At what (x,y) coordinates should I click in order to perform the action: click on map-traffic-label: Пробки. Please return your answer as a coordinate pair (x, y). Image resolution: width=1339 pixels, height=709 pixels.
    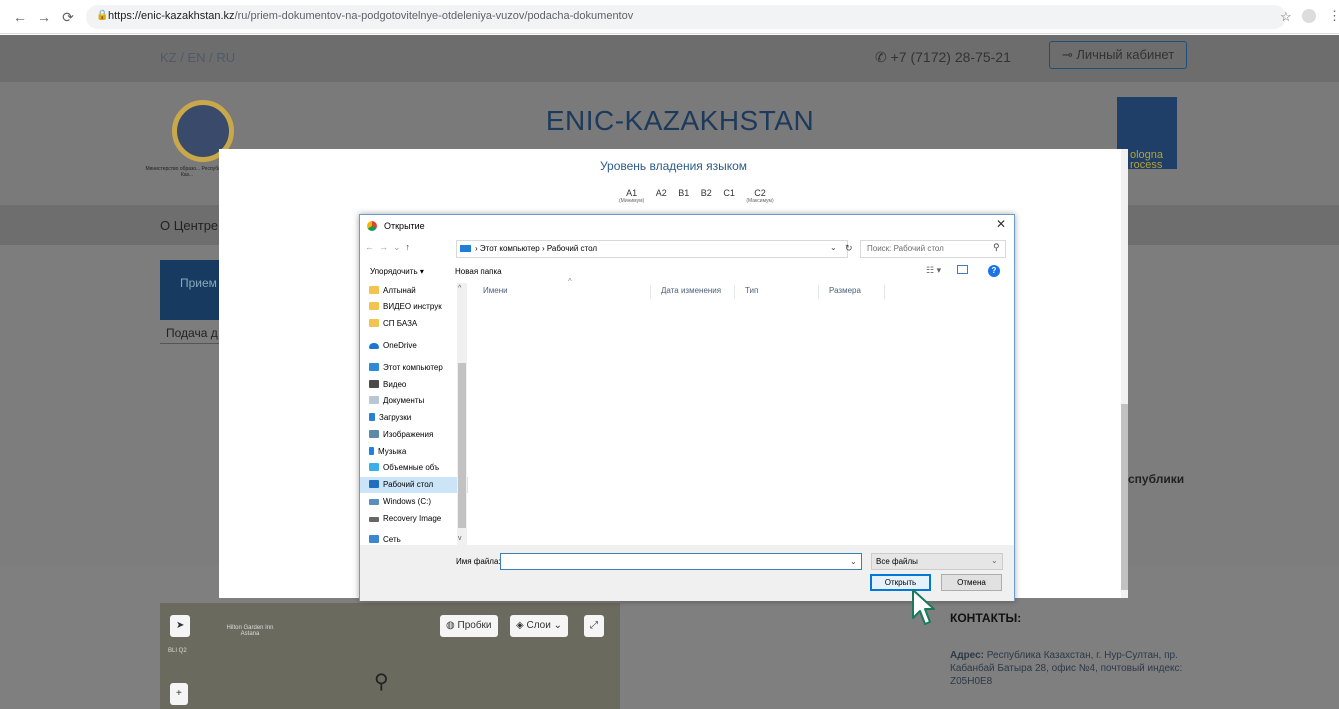
    Looking at the image, I should click on (474, 625).